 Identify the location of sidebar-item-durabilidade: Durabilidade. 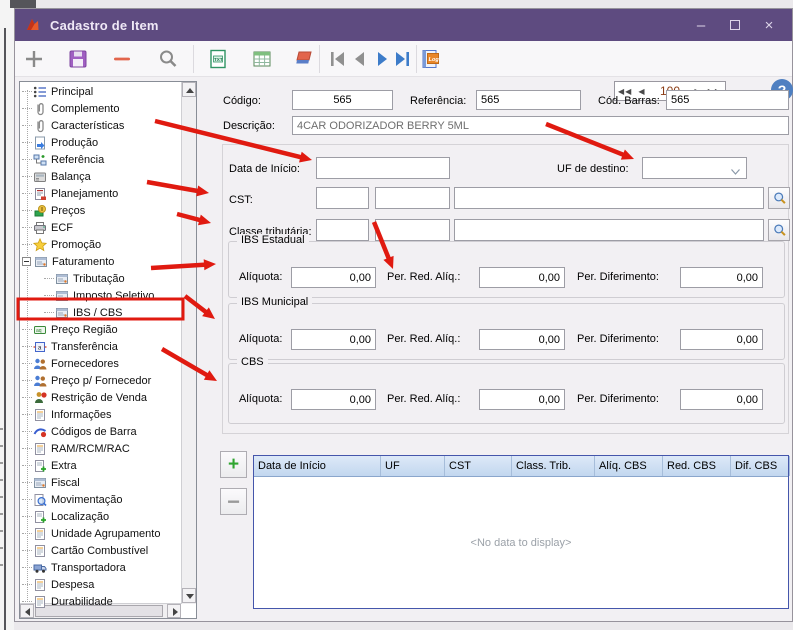
(100, 601).